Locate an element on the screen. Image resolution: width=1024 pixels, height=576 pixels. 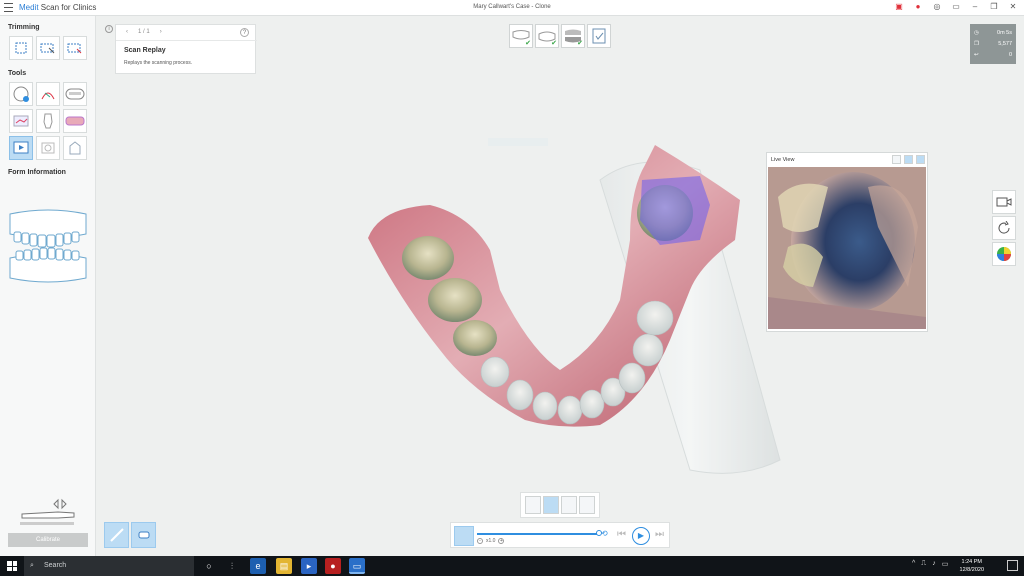
compare-icon is located at coordinates (21, 121).